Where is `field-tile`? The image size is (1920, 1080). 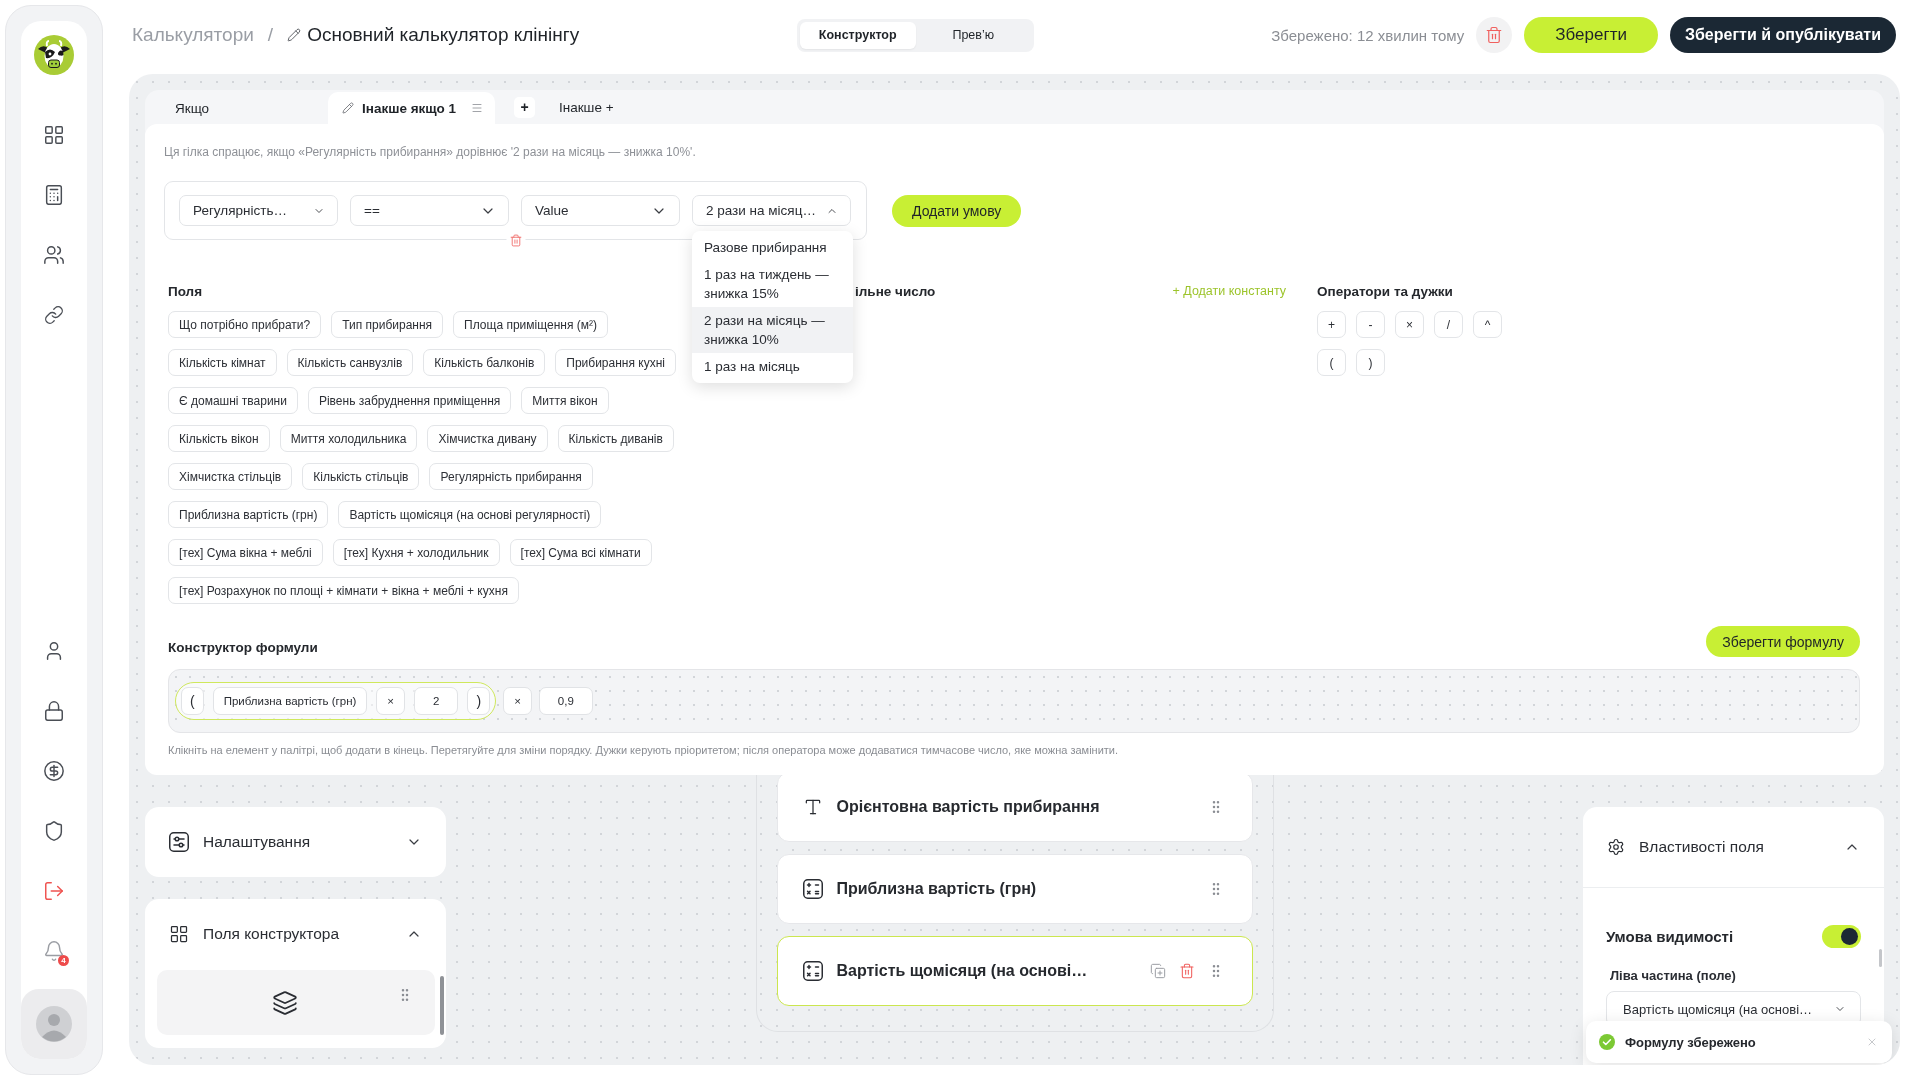
field-tile is located at coordinates (296, 1002).